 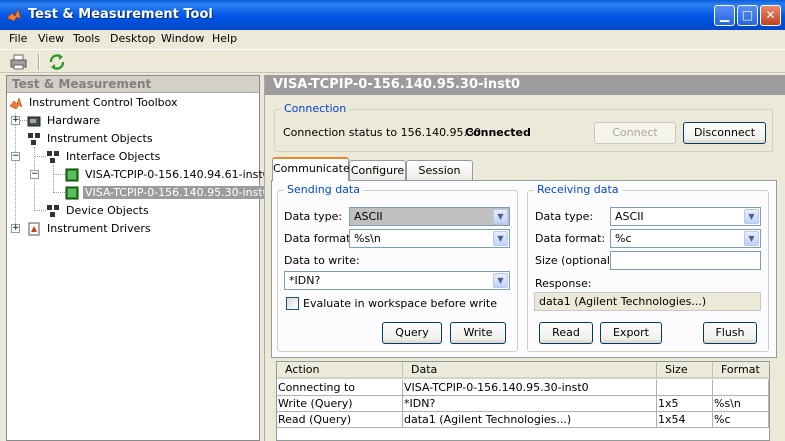 What do you see at coordinates (90, 229) in the screenshot?
I see `tree-node-instrument-drivers: Instrument Drivers` at bounding box center [90, 229].